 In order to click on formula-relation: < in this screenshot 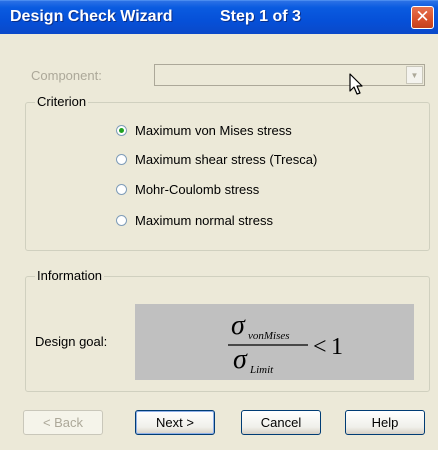, I will do `click(320, 347)`.